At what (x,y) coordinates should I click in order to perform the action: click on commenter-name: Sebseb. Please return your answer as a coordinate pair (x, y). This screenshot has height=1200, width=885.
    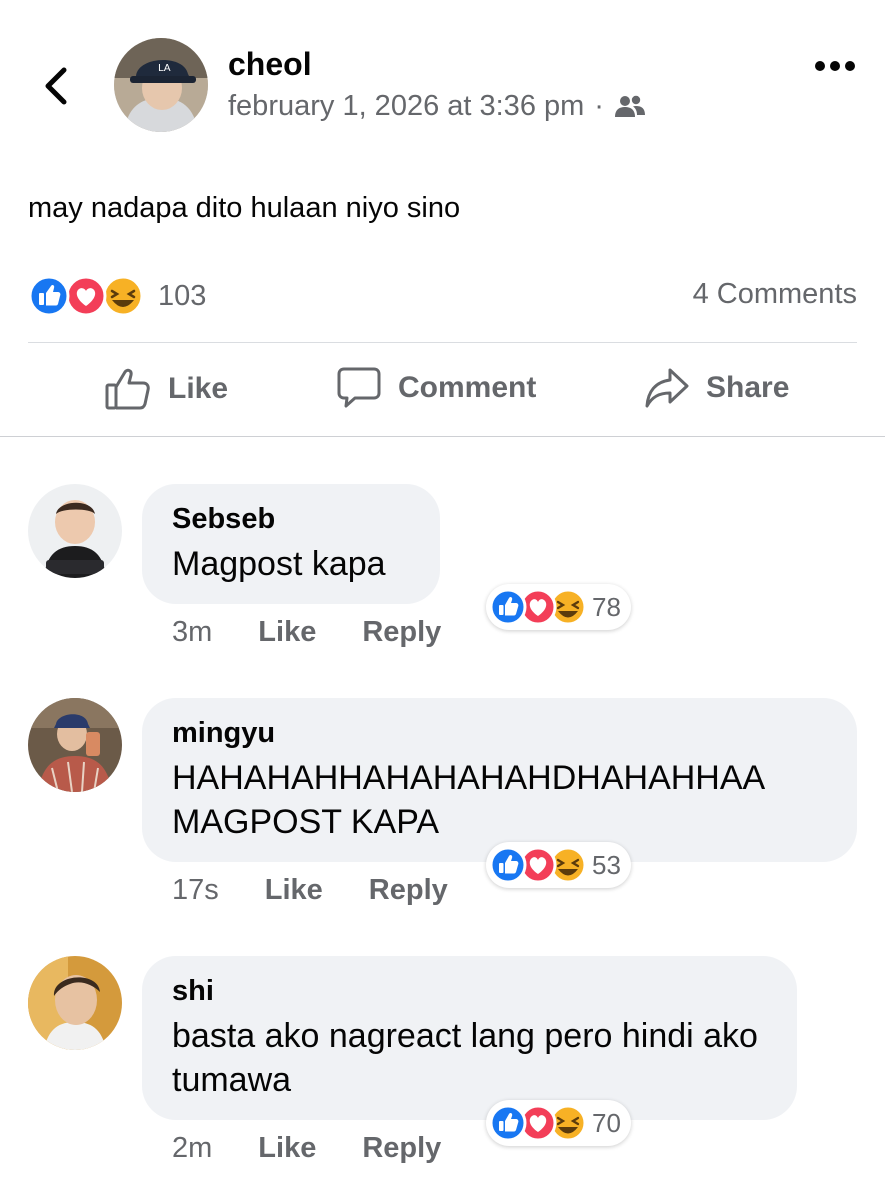
    Looking at the image, I should click on (291, 519).